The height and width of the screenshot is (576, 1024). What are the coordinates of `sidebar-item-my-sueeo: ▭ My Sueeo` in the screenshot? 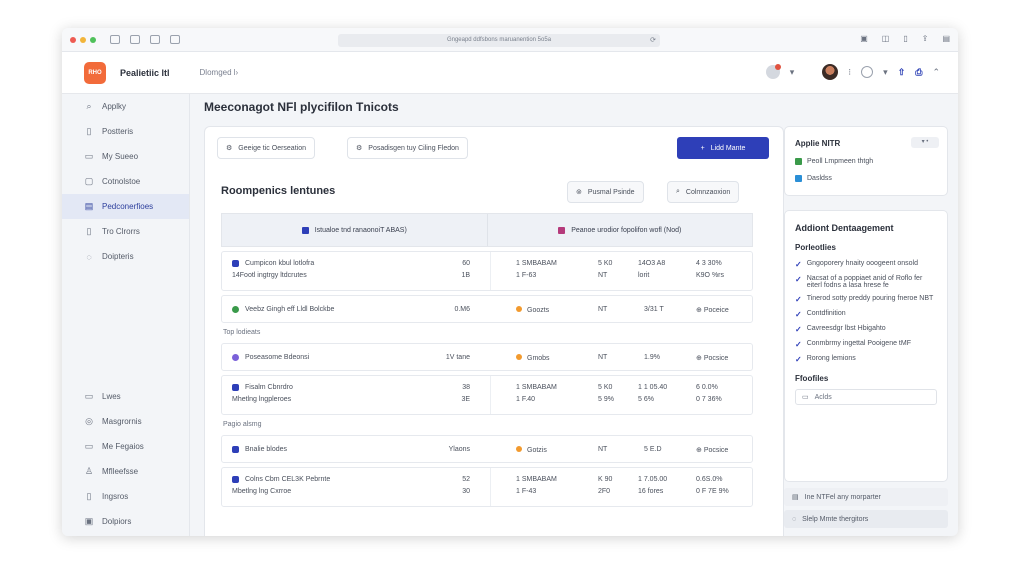 It's located at (125, 156).